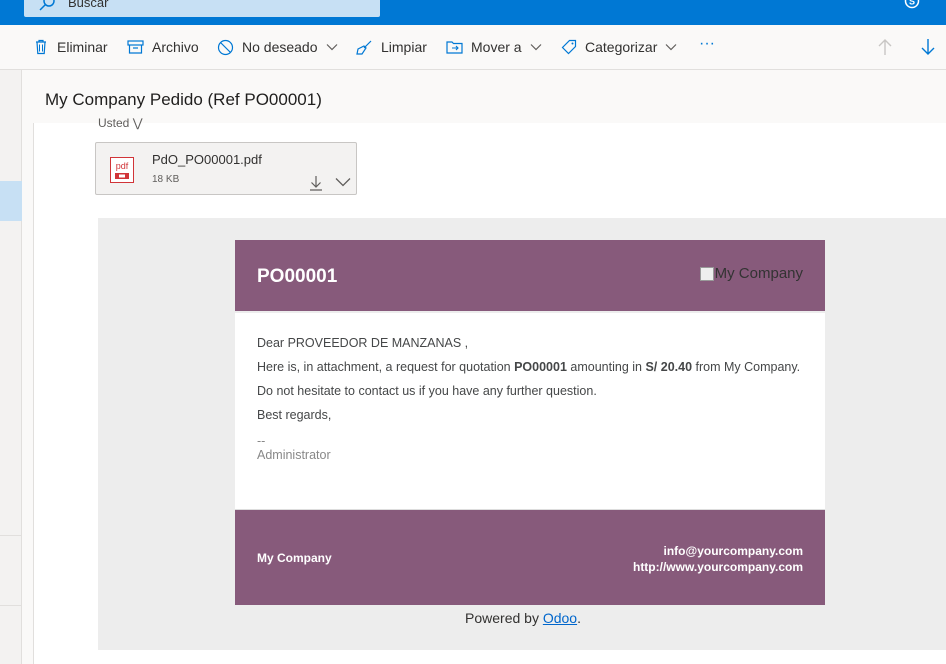 The width and height of the screenshot is (946, 664). I want to click on move-to-button: Mover a, so click(494, 47).